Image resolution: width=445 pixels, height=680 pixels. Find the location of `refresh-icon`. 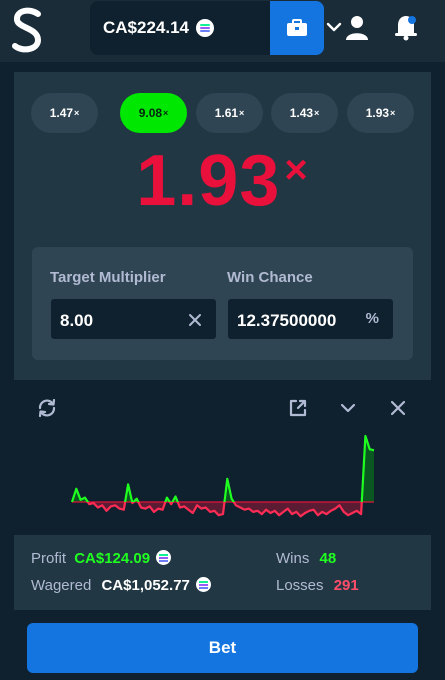

refresh-icon is located at coordinates (47, 408).